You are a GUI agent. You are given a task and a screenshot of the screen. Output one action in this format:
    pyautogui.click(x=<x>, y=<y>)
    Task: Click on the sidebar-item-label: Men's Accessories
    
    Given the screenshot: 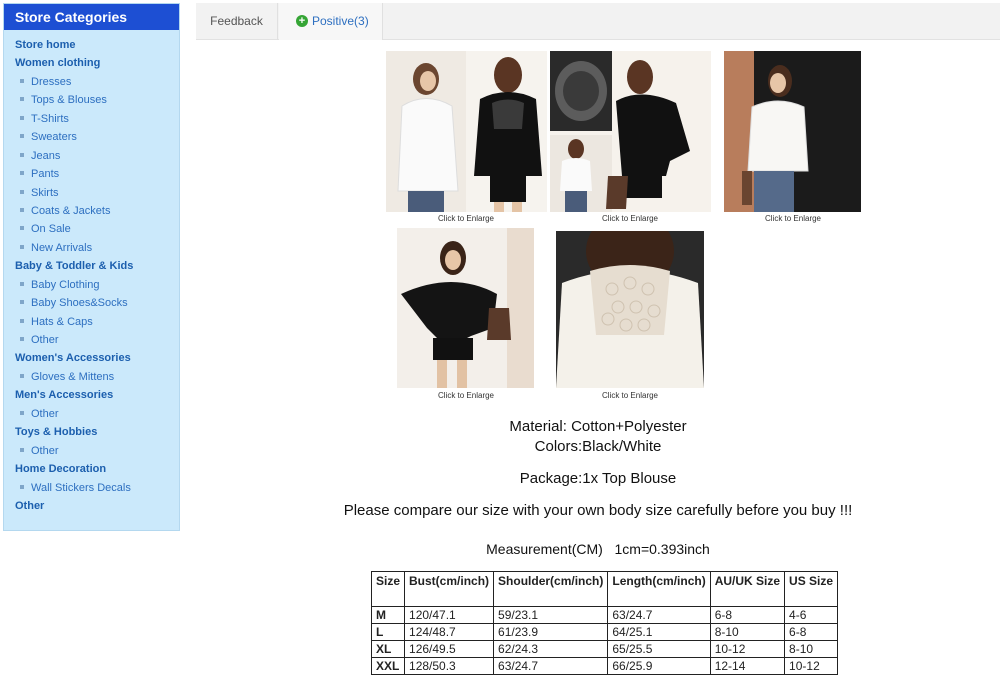 What is the action you would take?
    pyautogui.click(x=64, y=395)
    